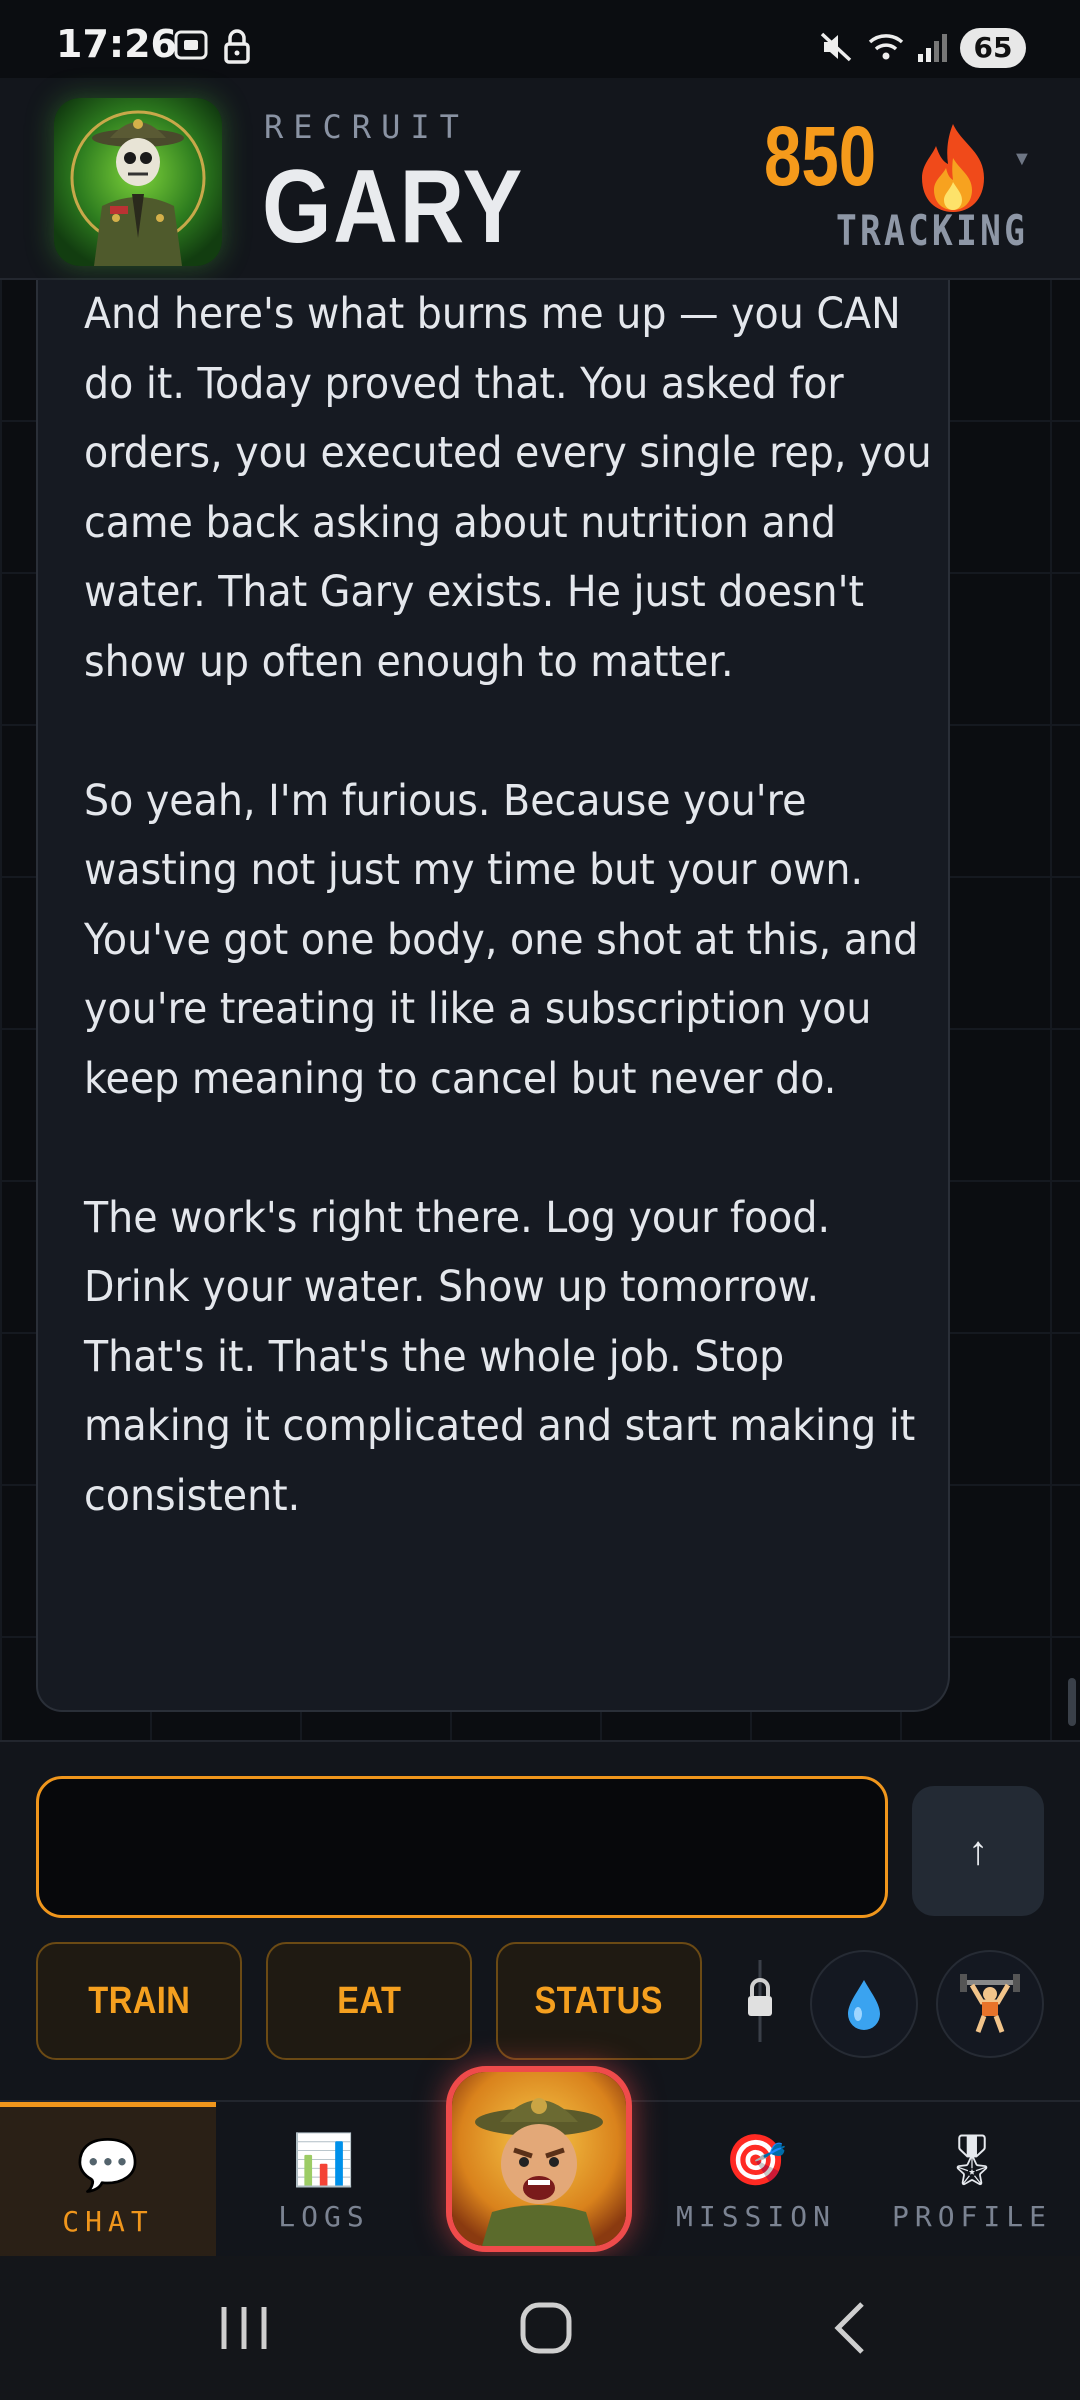 The width and height of the screenshot is (1080, 2400). What do you see at coordinates (886, 47) in the screenshot?
I see `wifi-icon` at bounding box center [886, 47].